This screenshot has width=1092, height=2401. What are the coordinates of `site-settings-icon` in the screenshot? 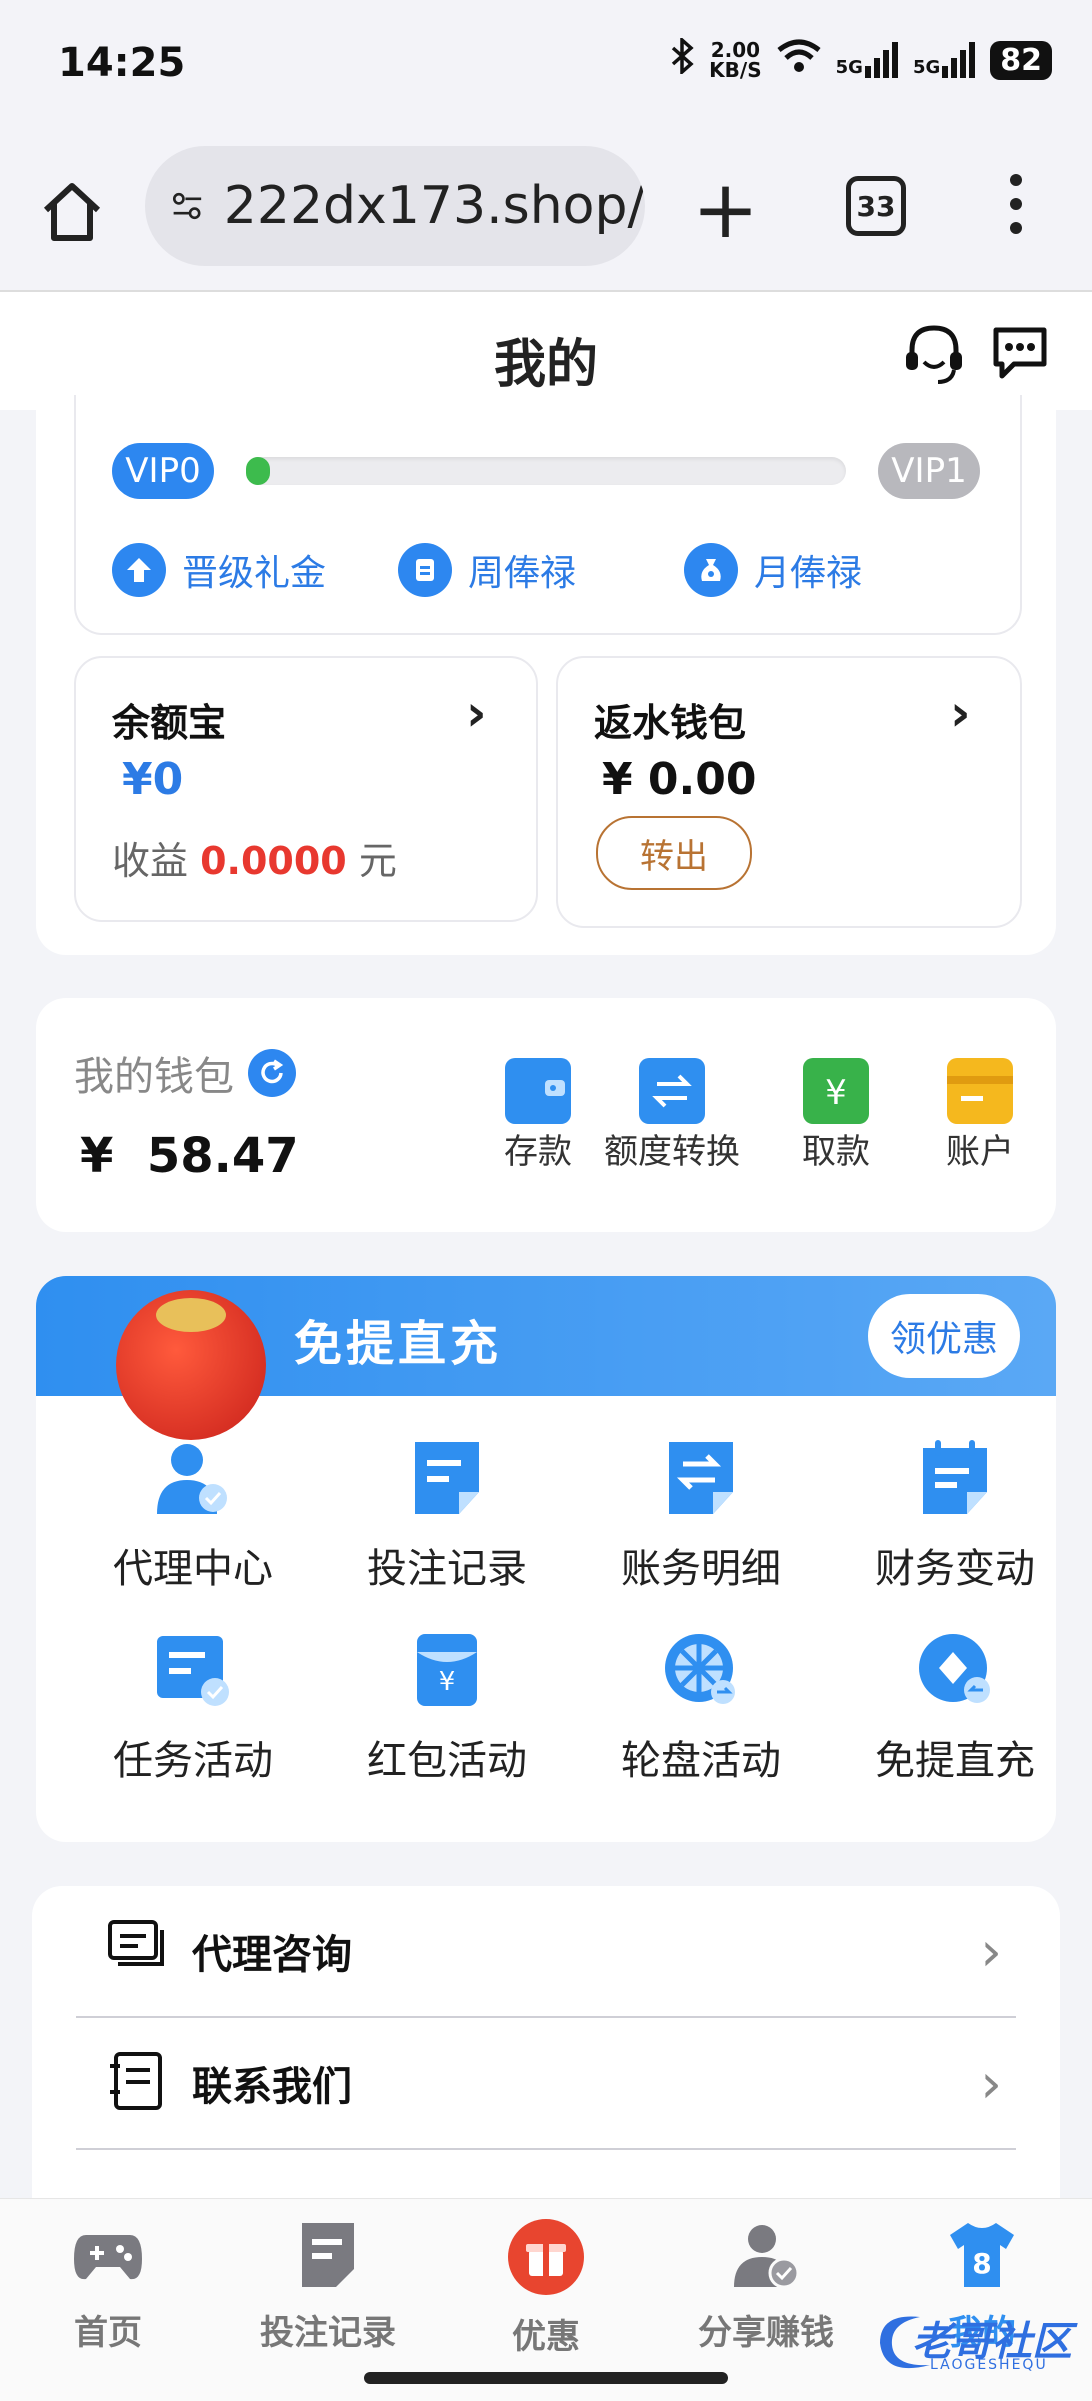 It's located at (187, 206).